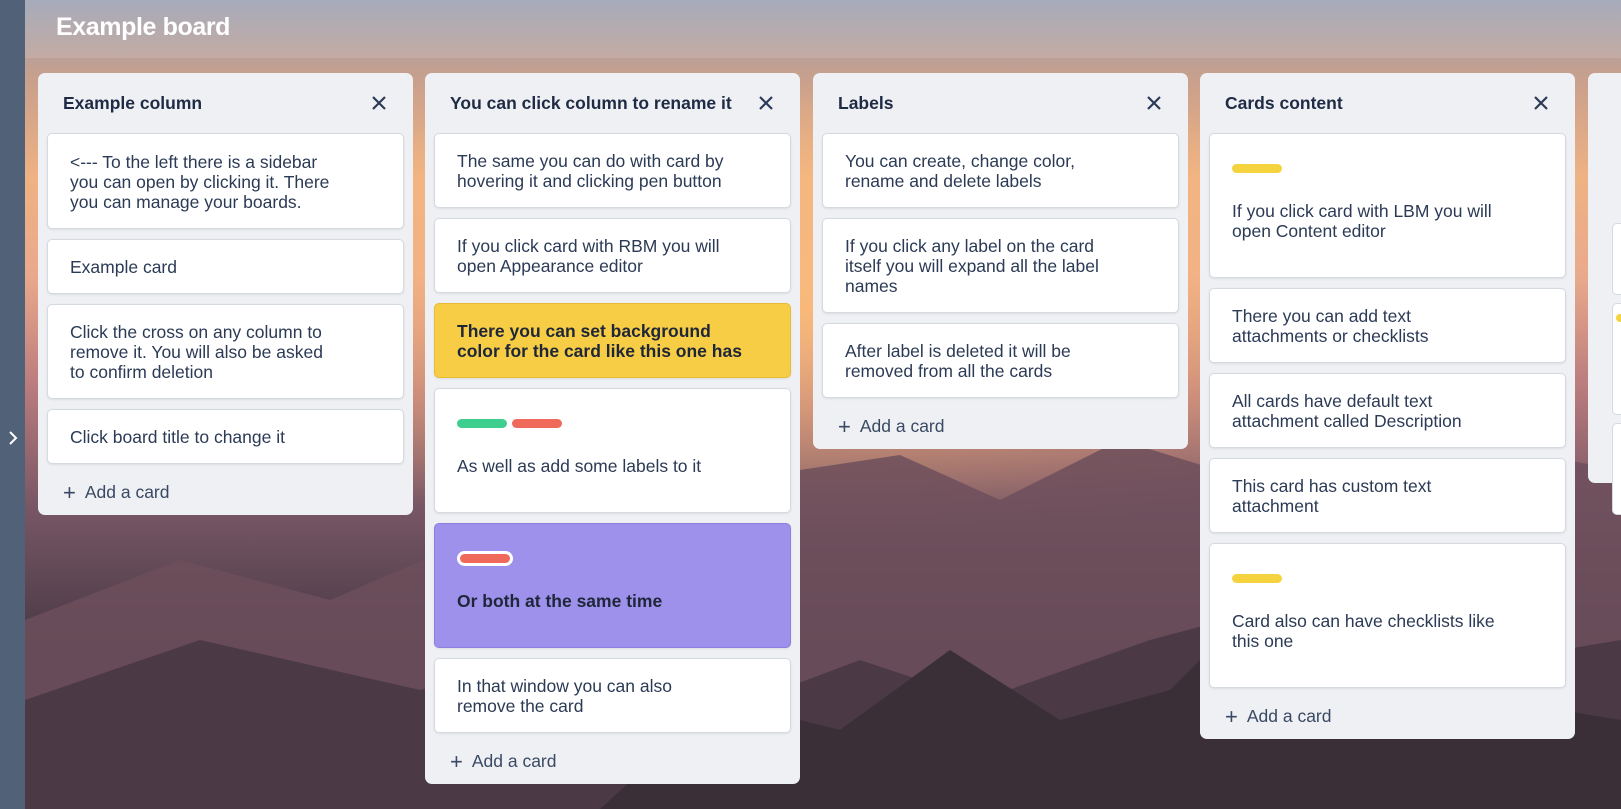 The width and height of the screenshot is (1621, 809). Describe the element at coordinates (1284, 103) in the screenshot. I see `column-title: Cards content` at that location.